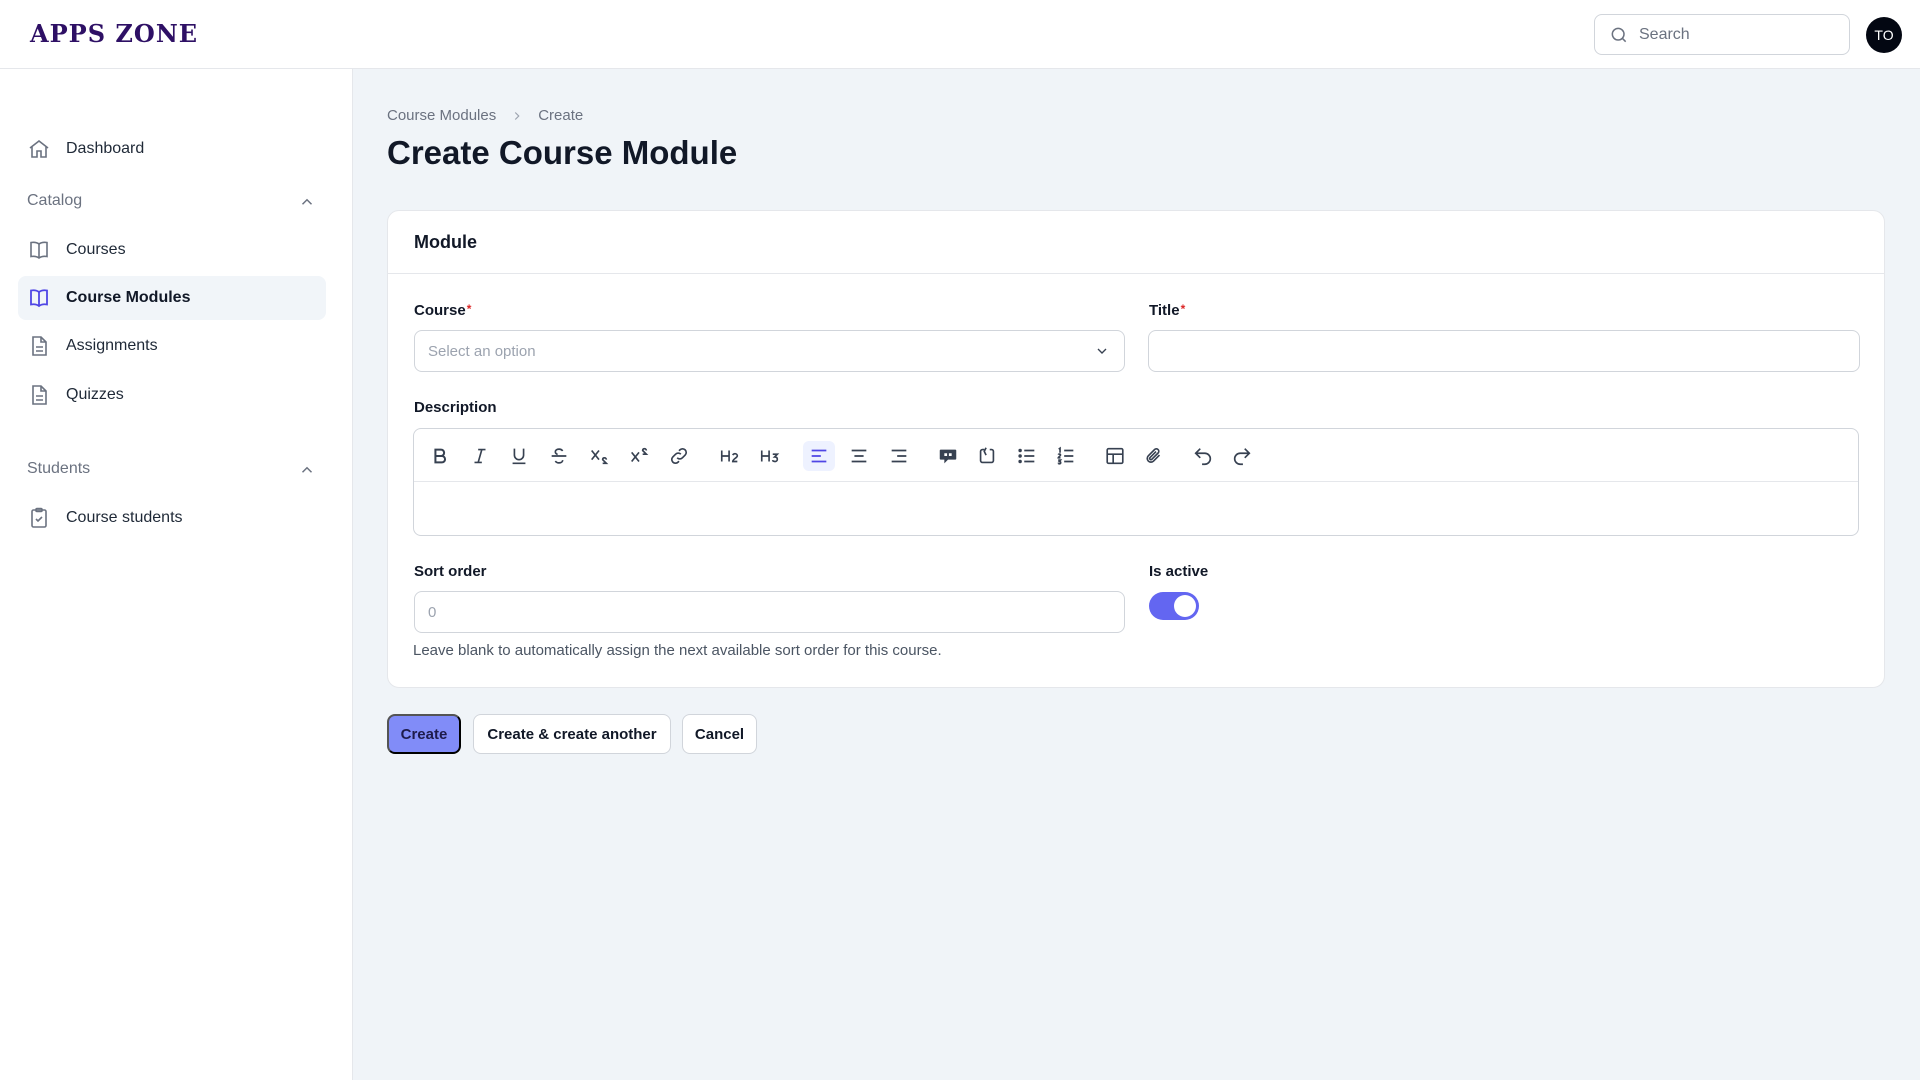 Image resolution: width=1920 pixels, height=1080 pixels. I want to click on blockquote-button, so click(948, 456).